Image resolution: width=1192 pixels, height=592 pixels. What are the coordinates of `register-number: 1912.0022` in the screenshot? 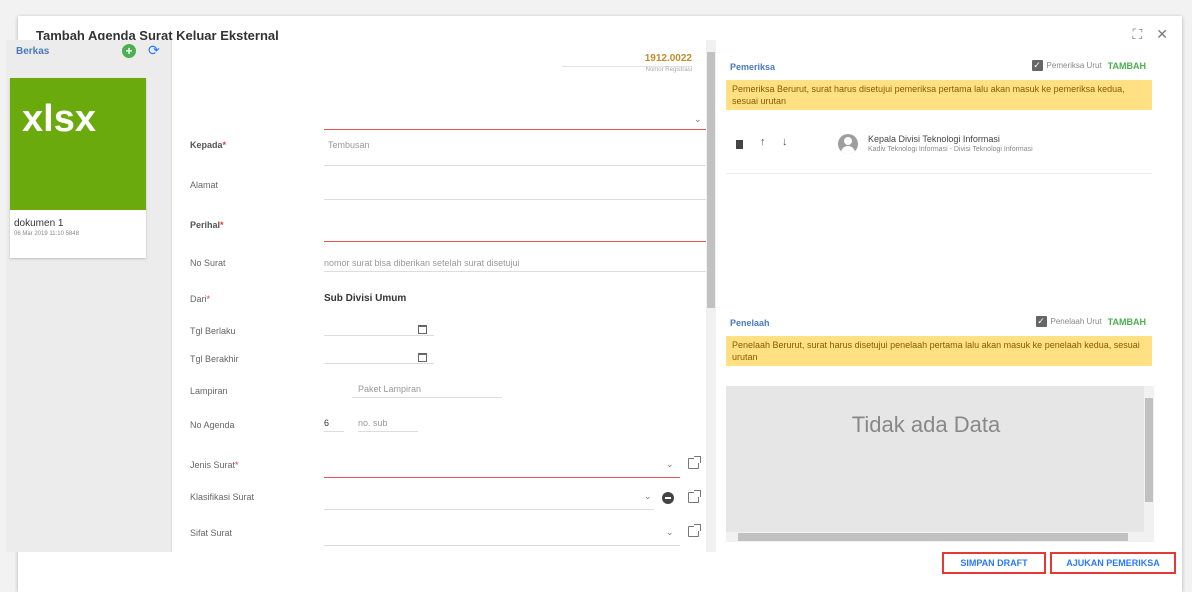 It's located at (668, 58).